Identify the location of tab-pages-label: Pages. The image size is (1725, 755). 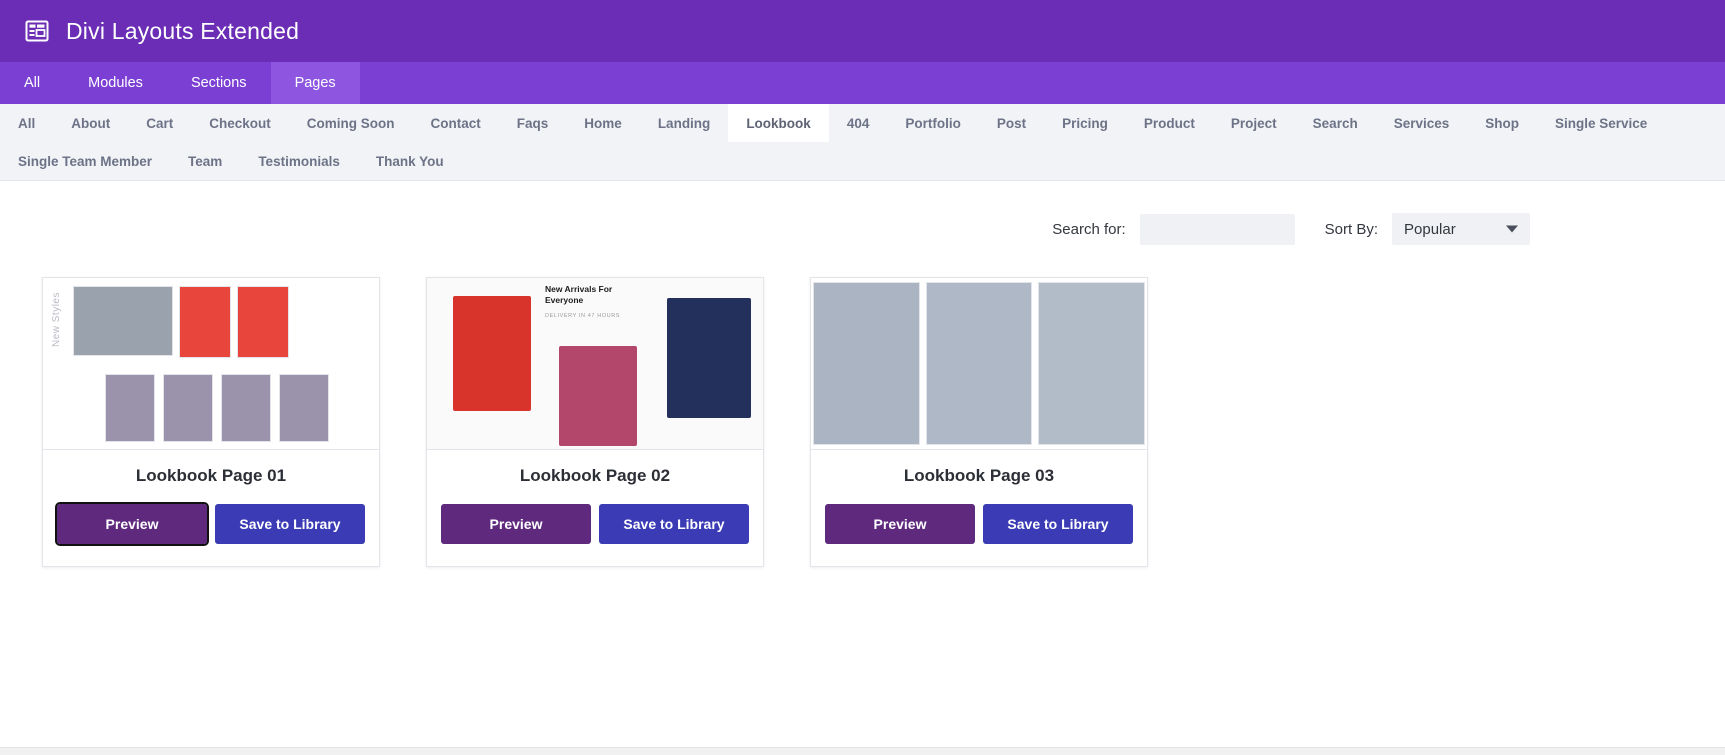
(315, 83).